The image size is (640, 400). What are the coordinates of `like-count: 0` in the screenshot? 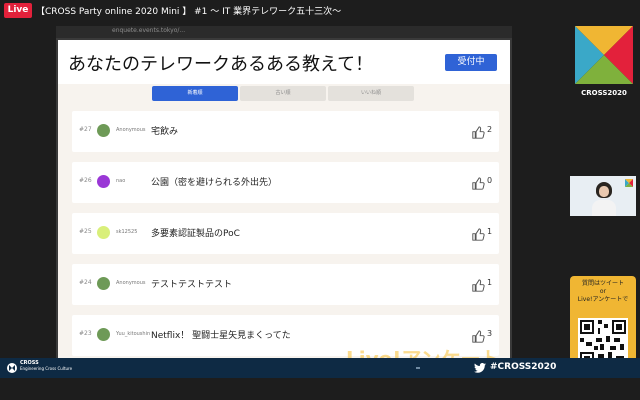 It's located at (490, 180).